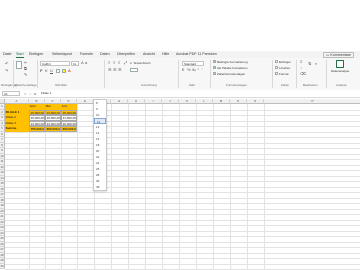 The width and height of the screenshot is (360, 270). Describe the element at coordinates (221, 101) in the screenshot. I see `column-header-m: M` at that location.